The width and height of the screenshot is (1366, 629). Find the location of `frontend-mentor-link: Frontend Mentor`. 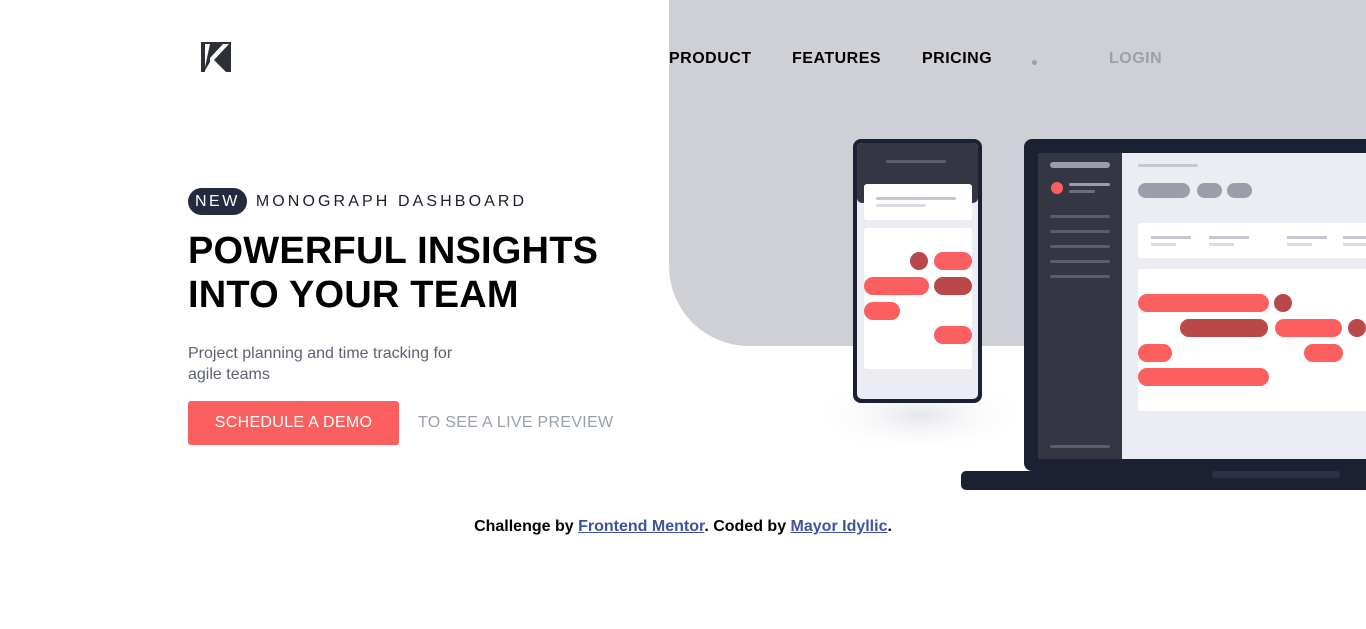

frontend-mentor-link: Frontend Mentor is located at coordinates (641, 526).